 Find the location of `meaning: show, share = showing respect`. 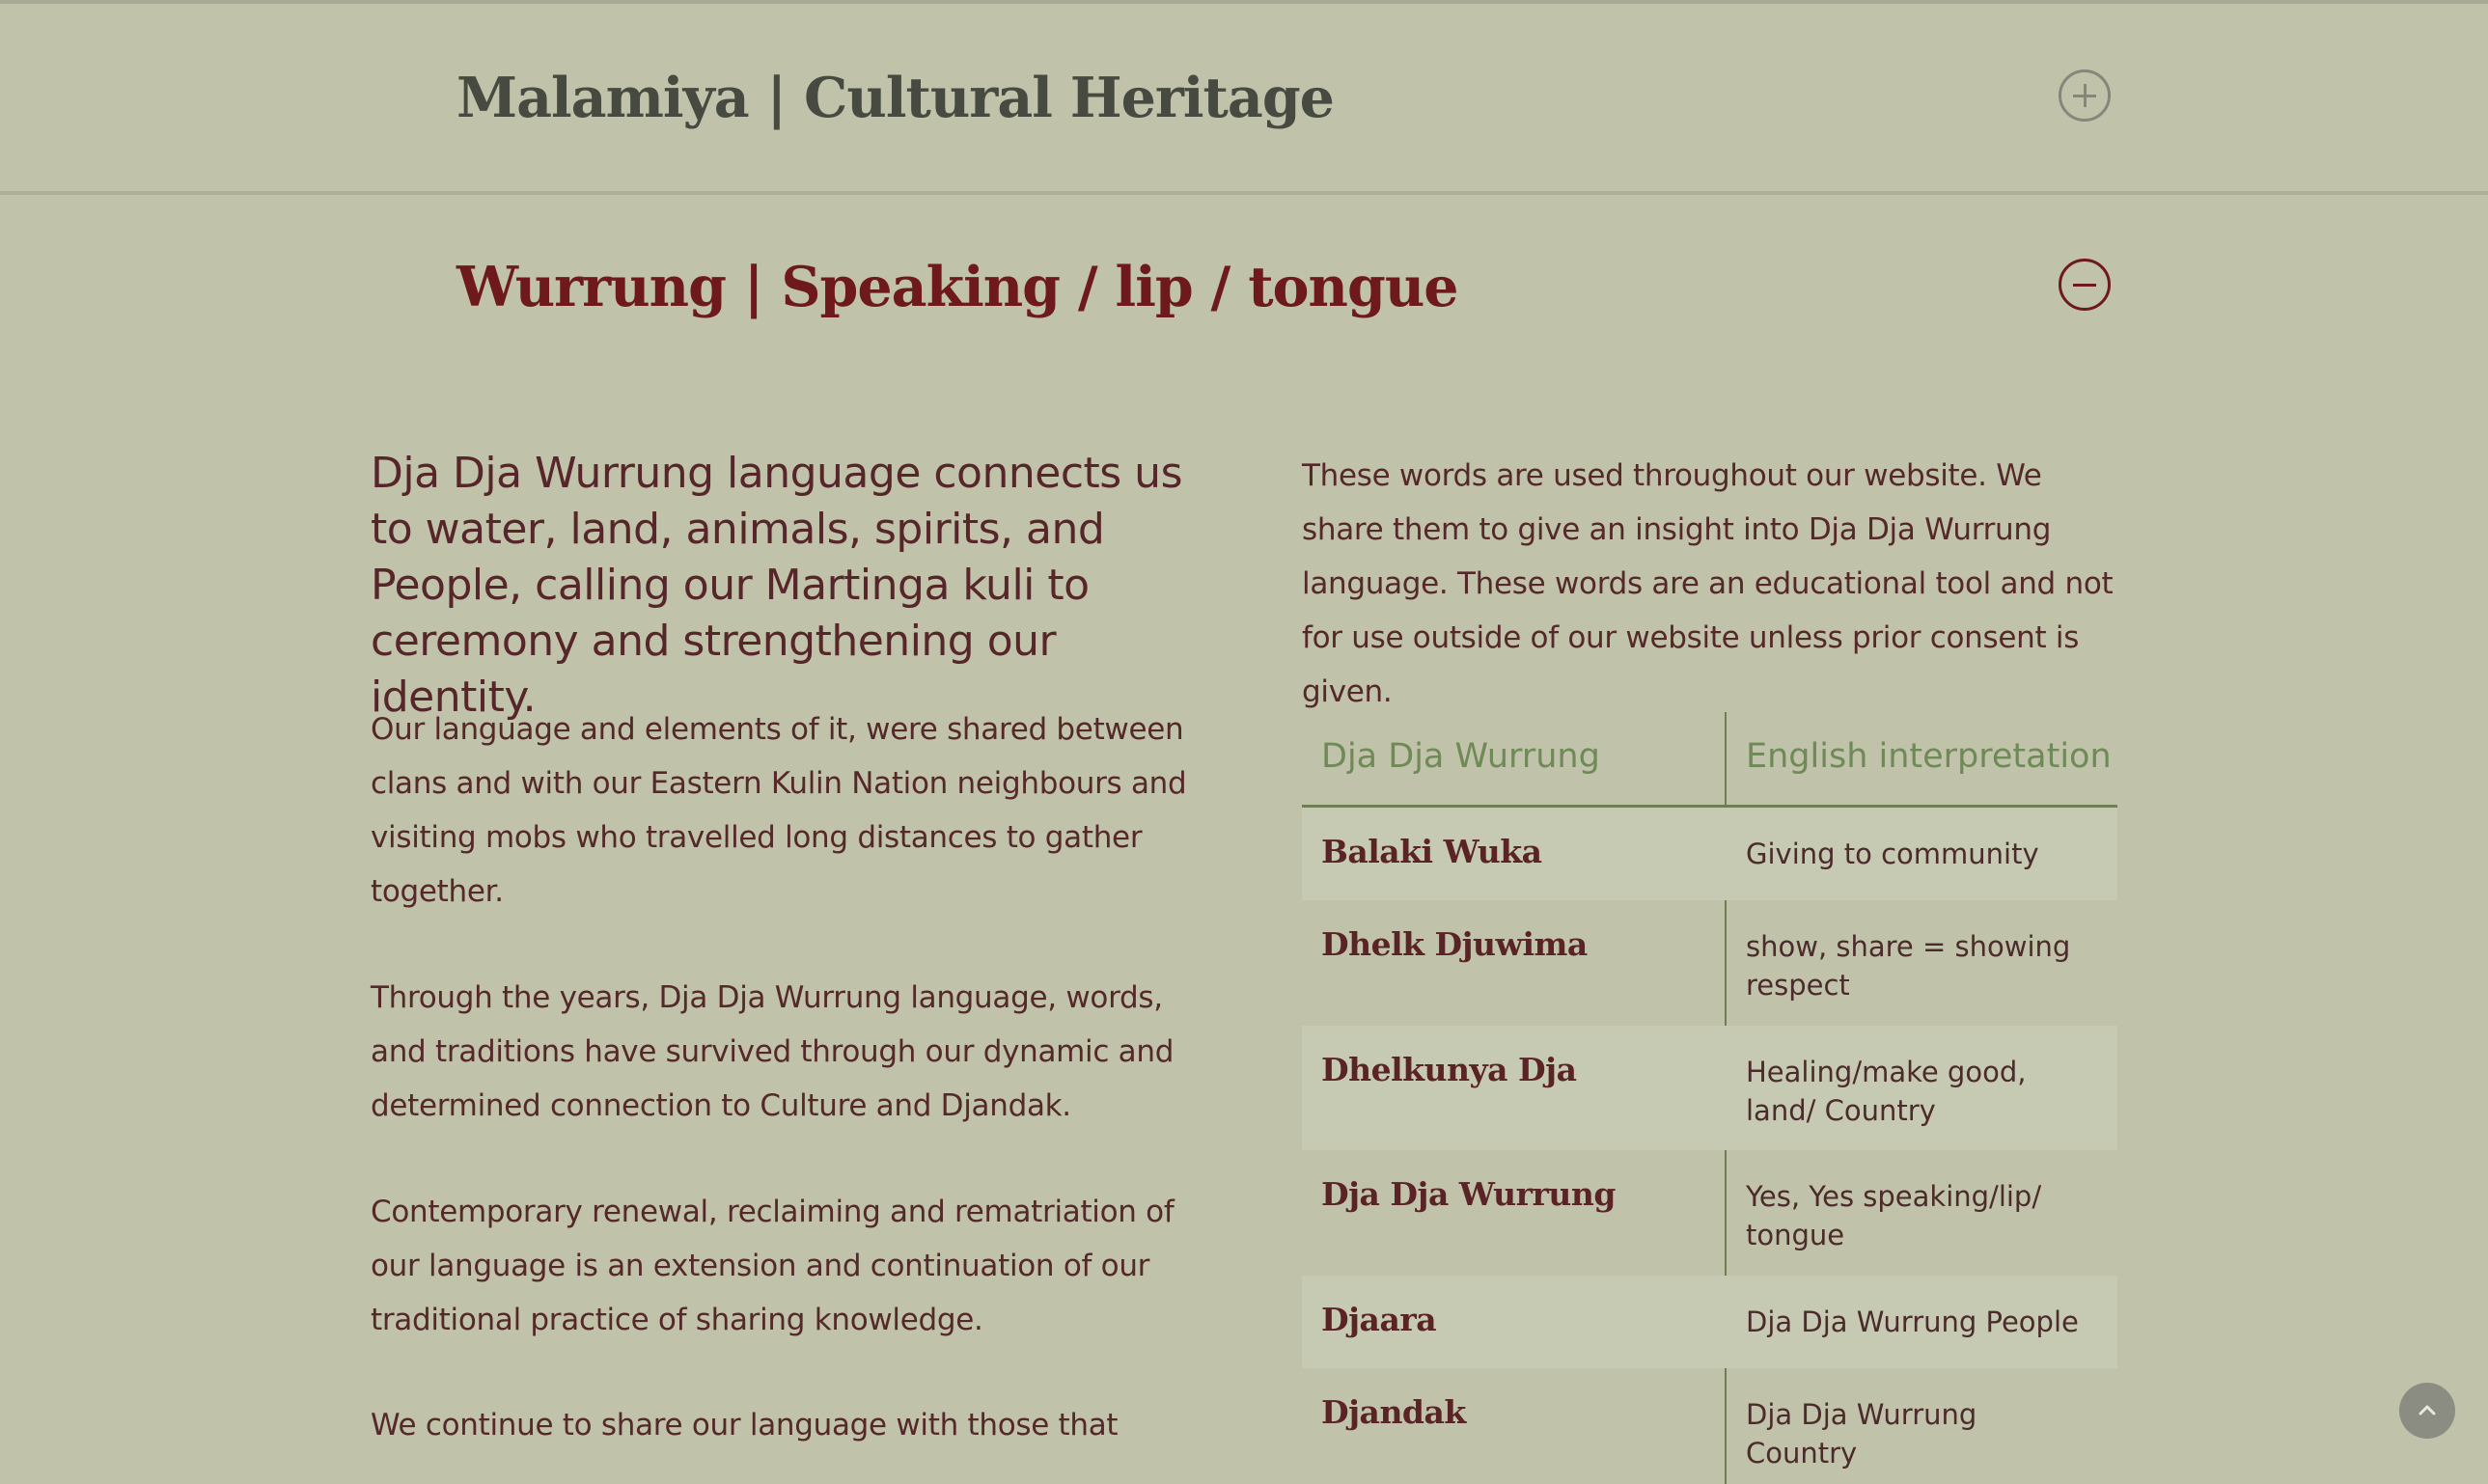

meaning: show, share = showing respect is located at coordinates (1909, 966).